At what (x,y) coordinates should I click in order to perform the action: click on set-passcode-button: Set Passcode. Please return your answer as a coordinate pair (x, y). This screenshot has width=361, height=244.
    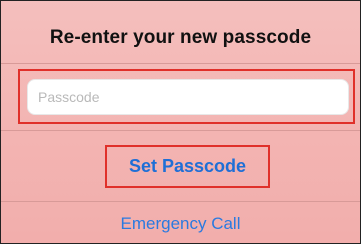
    Looking at the image, I should click on (187, 166).